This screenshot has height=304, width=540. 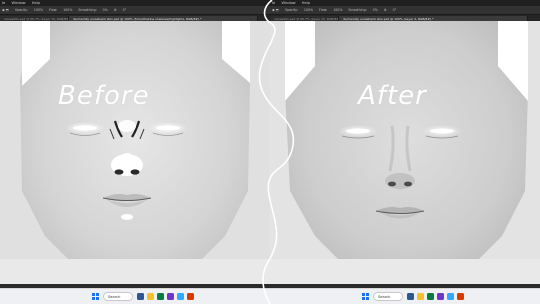 What do you see at coordinates (392, 96) in the screenshot?
I see `after-label: After` at bounding box center [392, 96].